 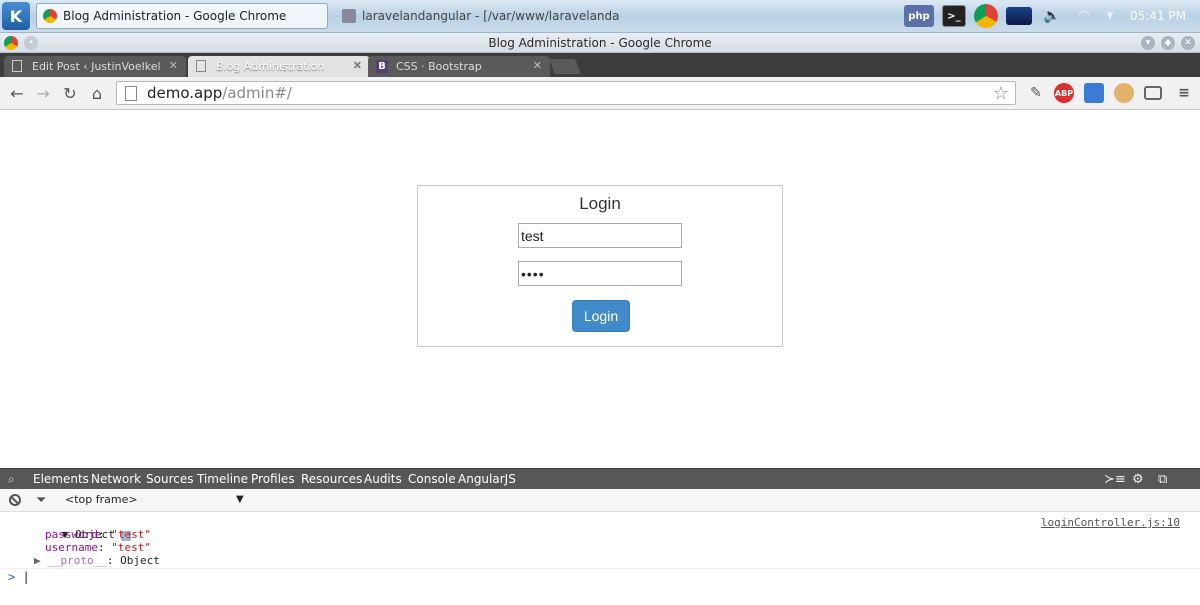 What do you see at coordinates (600, 203) in the screenshot?
I see `login-title: Login` at bounding box center [600, 203].